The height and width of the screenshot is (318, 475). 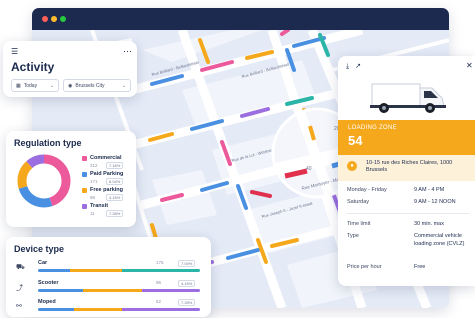 What do you see at coordinates (364, 267) in the screenshot?
I see `price-label: Price per hour` at bounding box center [364, 267].